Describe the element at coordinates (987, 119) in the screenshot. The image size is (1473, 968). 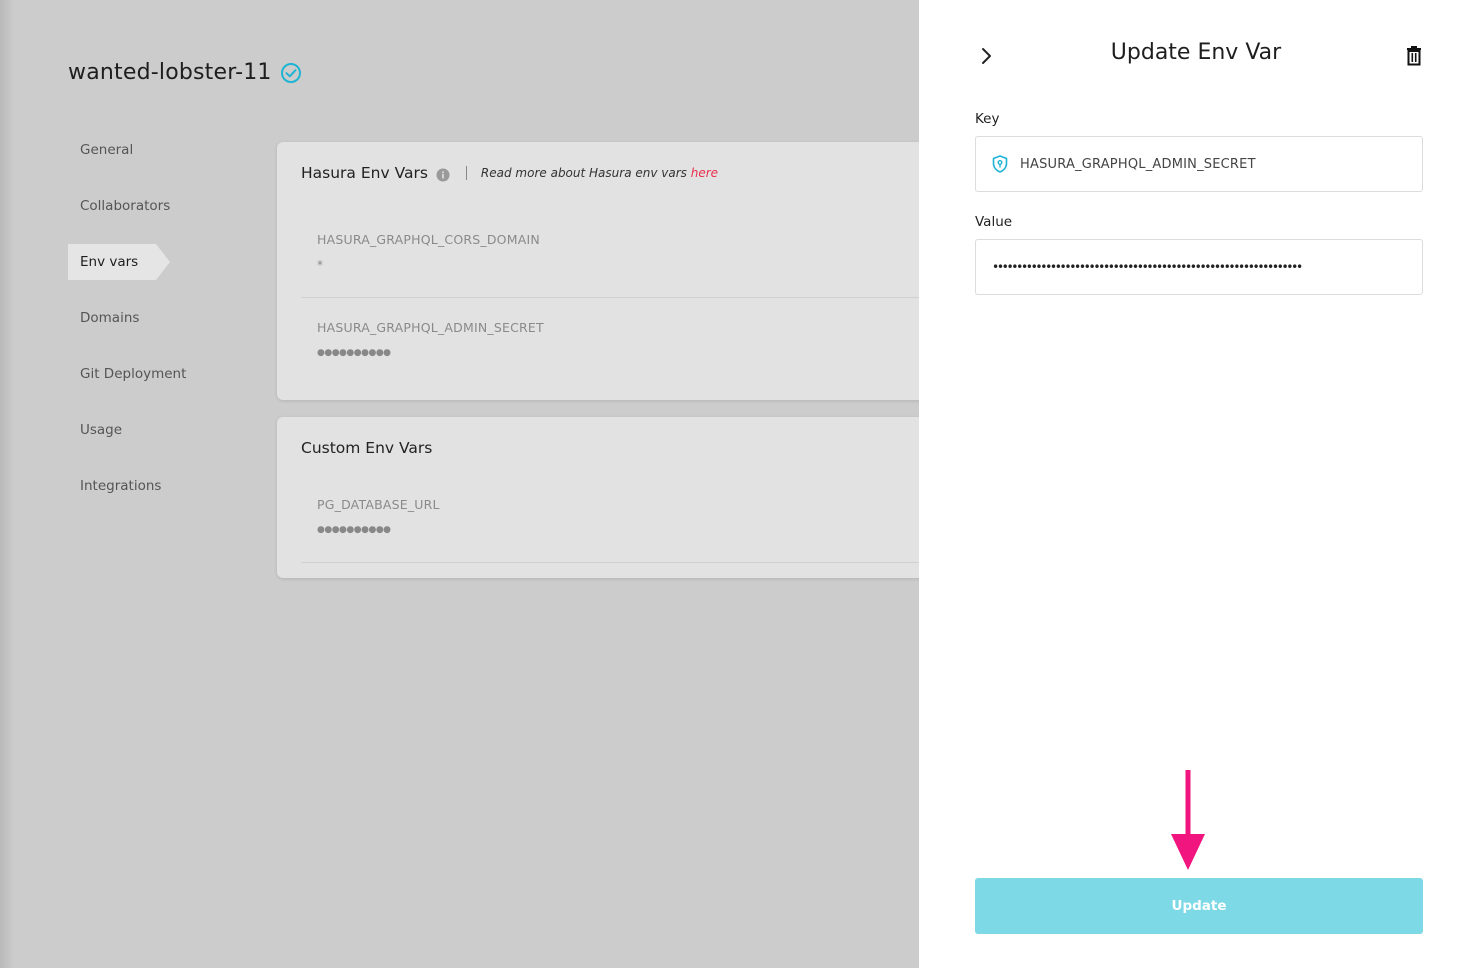
I see `key-label: Key` at that location.